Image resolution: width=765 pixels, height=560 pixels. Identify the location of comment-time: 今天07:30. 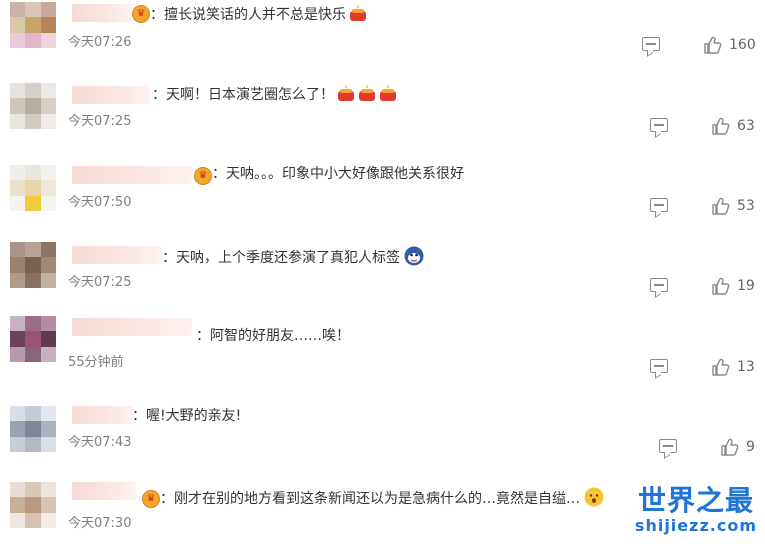
(100, 523).